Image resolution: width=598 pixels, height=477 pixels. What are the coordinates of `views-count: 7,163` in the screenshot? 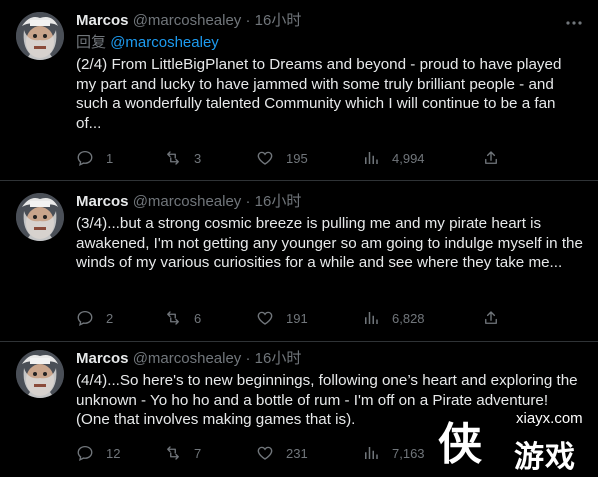 It's located at (408, 453).